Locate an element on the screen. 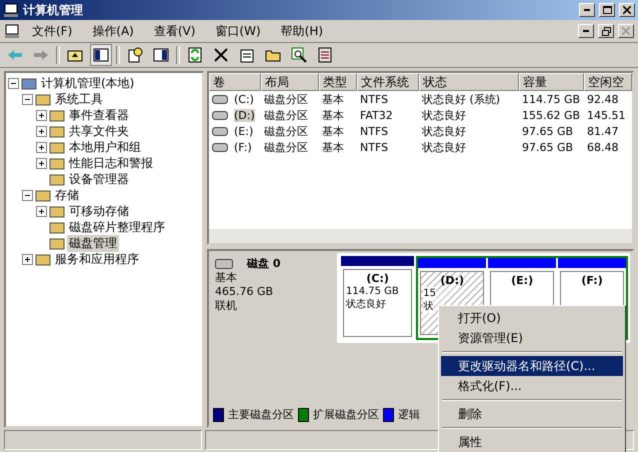 This screenshot has width=638, height=452. tree-item: 系统工具 is located at coordinates (79, 99).